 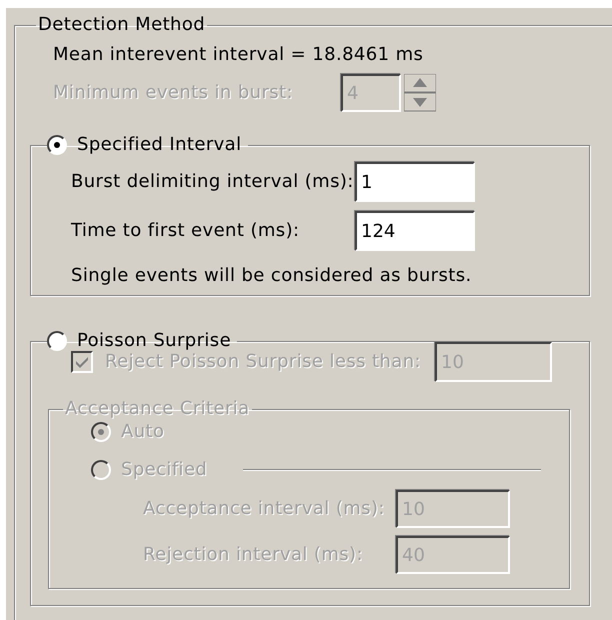 What do you see at coordinates (185, 231) in the screenshot?
I see `field-label: Time to first event (ms):` at bounding box center [185, 231].